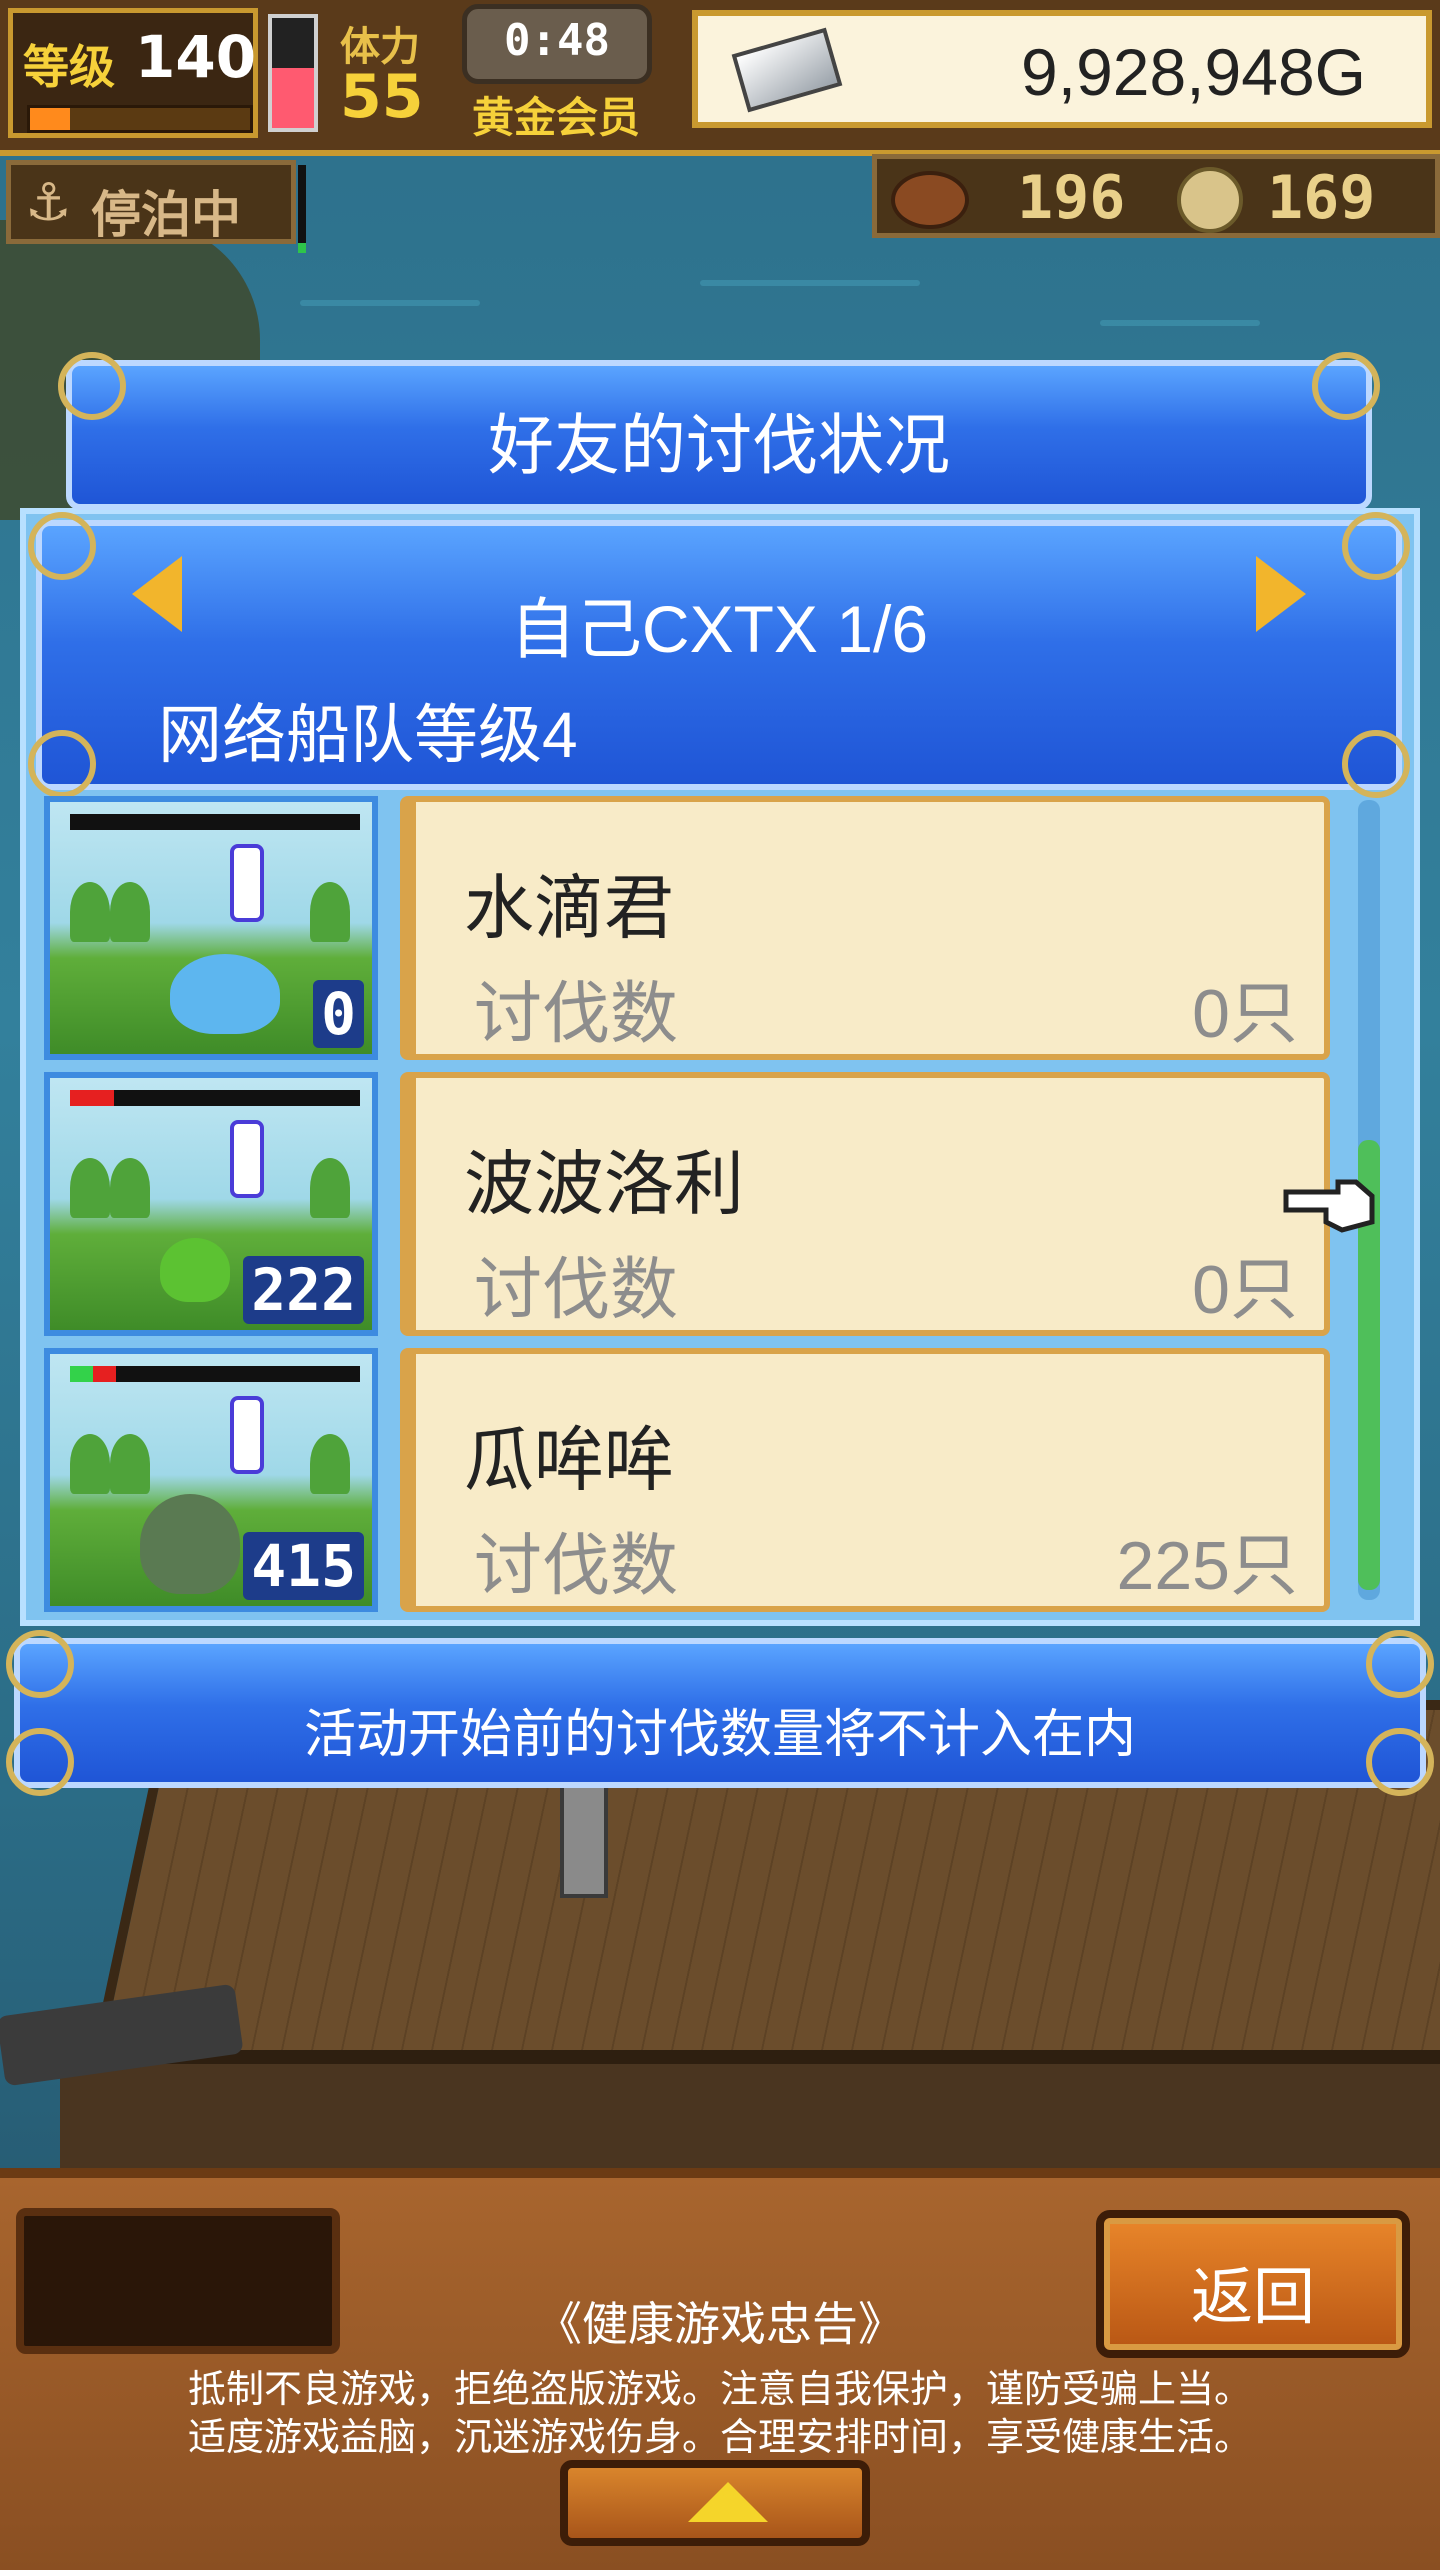 Image resolution: width=1440 pixels, height=2570 pixels. What do you see at coordinates (82, 1374) in the screenshot?
I see `hp-bar-green-fill` at bounding box center [82, 1374].